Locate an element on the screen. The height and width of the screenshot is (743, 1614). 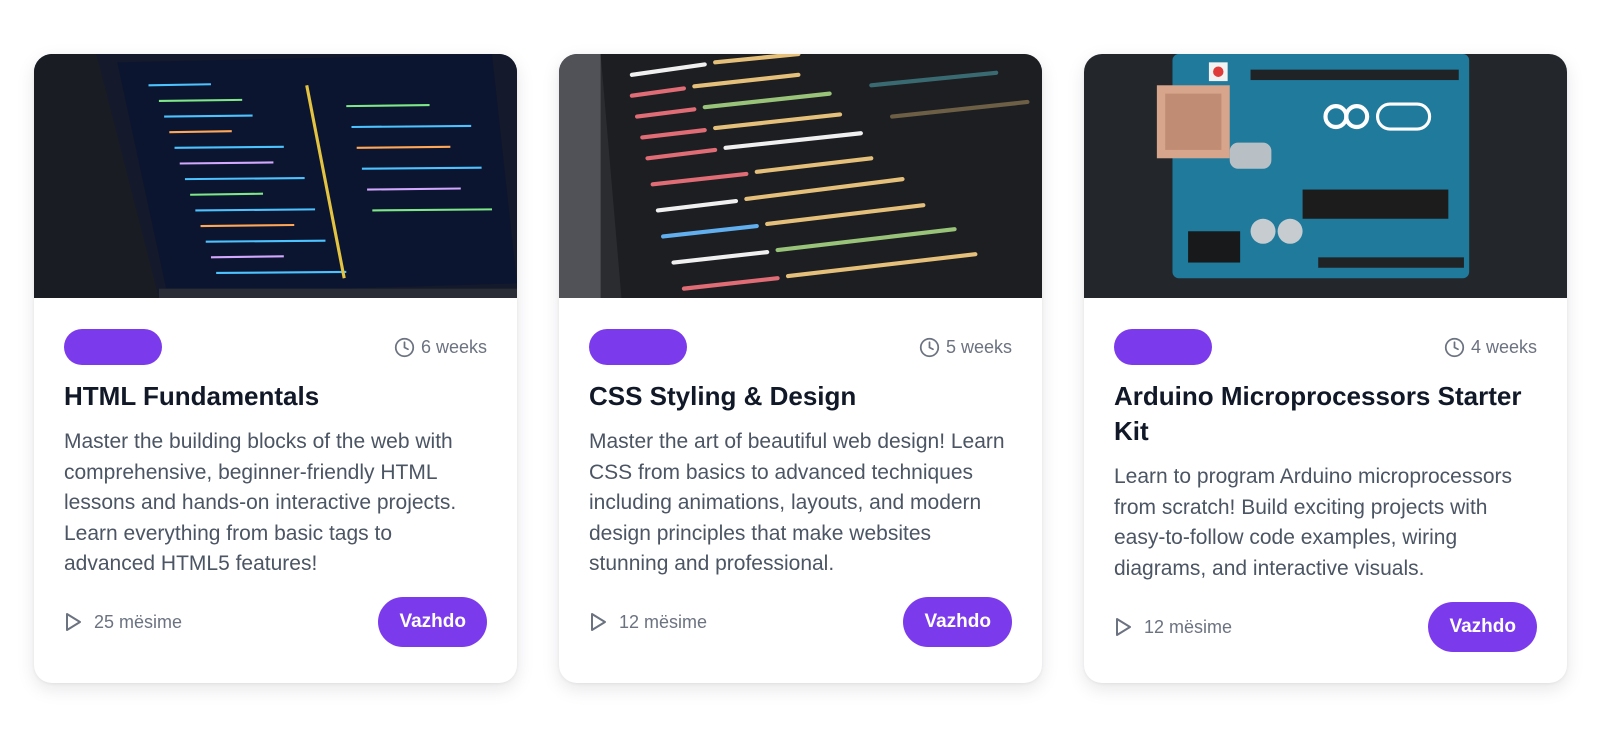
course-duration: 5 weeks is located at coordinates (965, 347).